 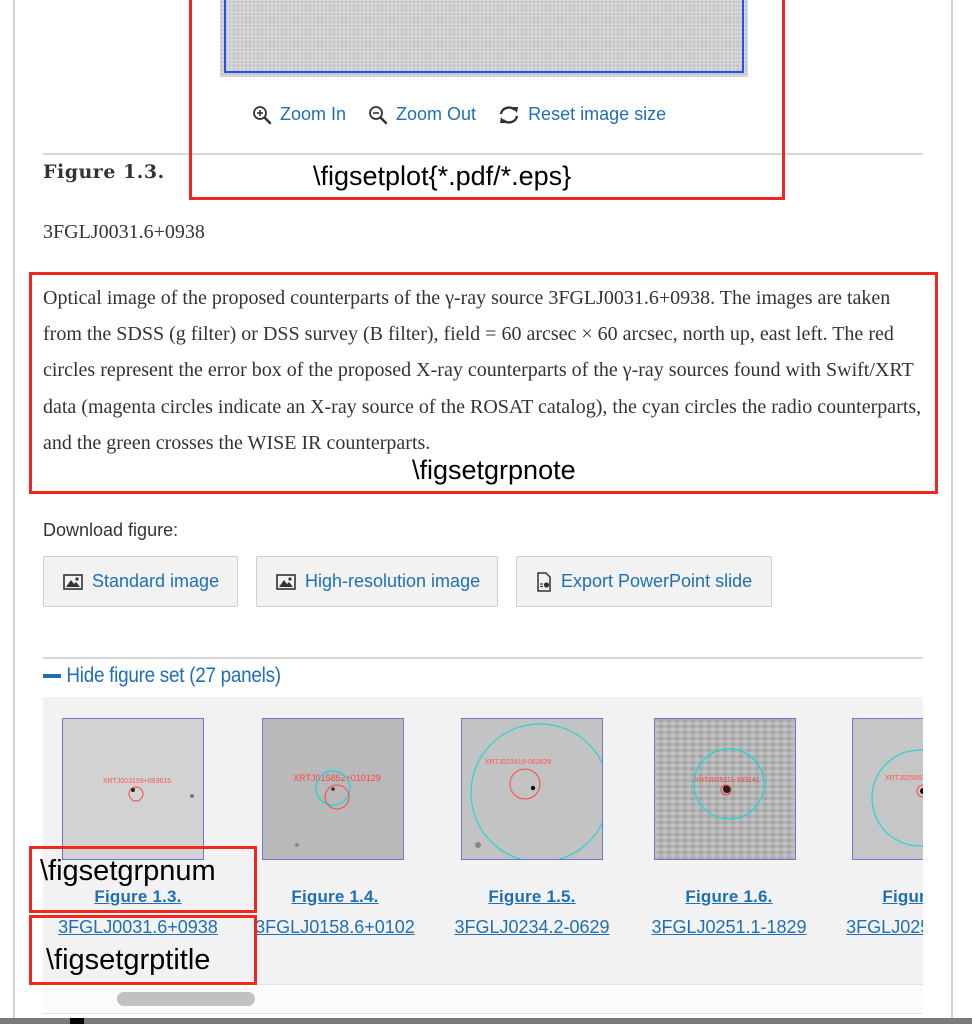 I want to click on panel-thumbnail: XRTJ023410-062829, so click(x=532, y=789).